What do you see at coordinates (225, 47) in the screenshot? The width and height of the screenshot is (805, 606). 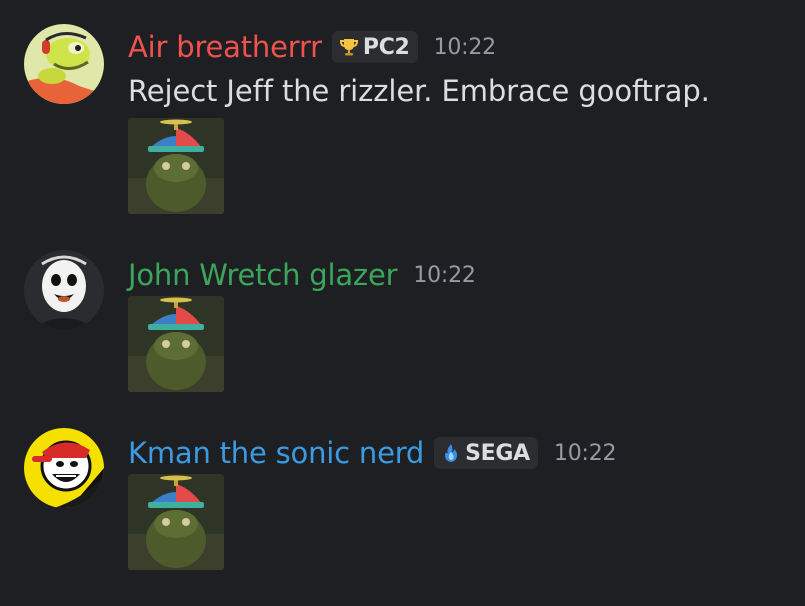 I see `username: Air breatherrr` at bounding box center [225, 47].